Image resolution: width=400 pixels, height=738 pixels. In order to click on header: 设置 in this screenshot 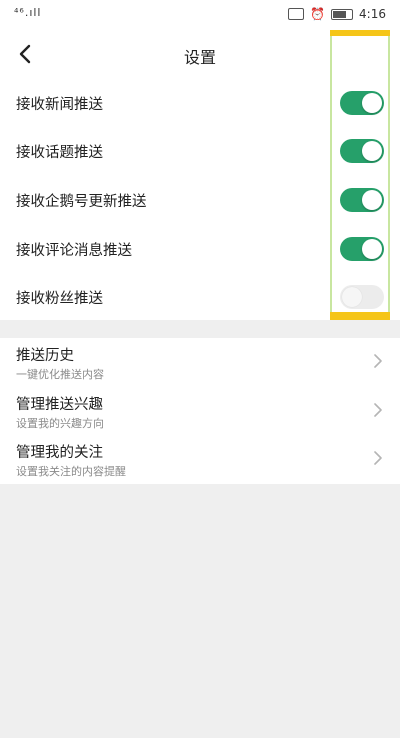, I will do `click(200, 55)`.